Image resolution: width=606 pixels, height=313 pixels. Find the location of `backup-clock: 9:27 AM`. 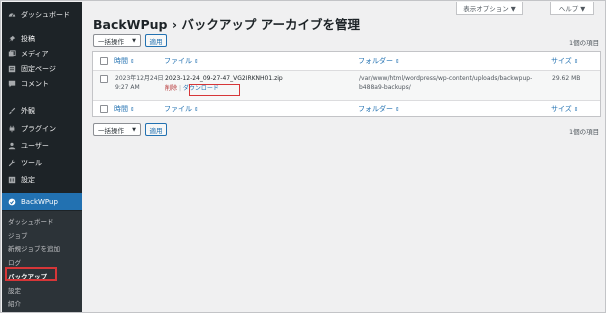

backup-clock: 9:27 AM is located at coordinates (127, 87).